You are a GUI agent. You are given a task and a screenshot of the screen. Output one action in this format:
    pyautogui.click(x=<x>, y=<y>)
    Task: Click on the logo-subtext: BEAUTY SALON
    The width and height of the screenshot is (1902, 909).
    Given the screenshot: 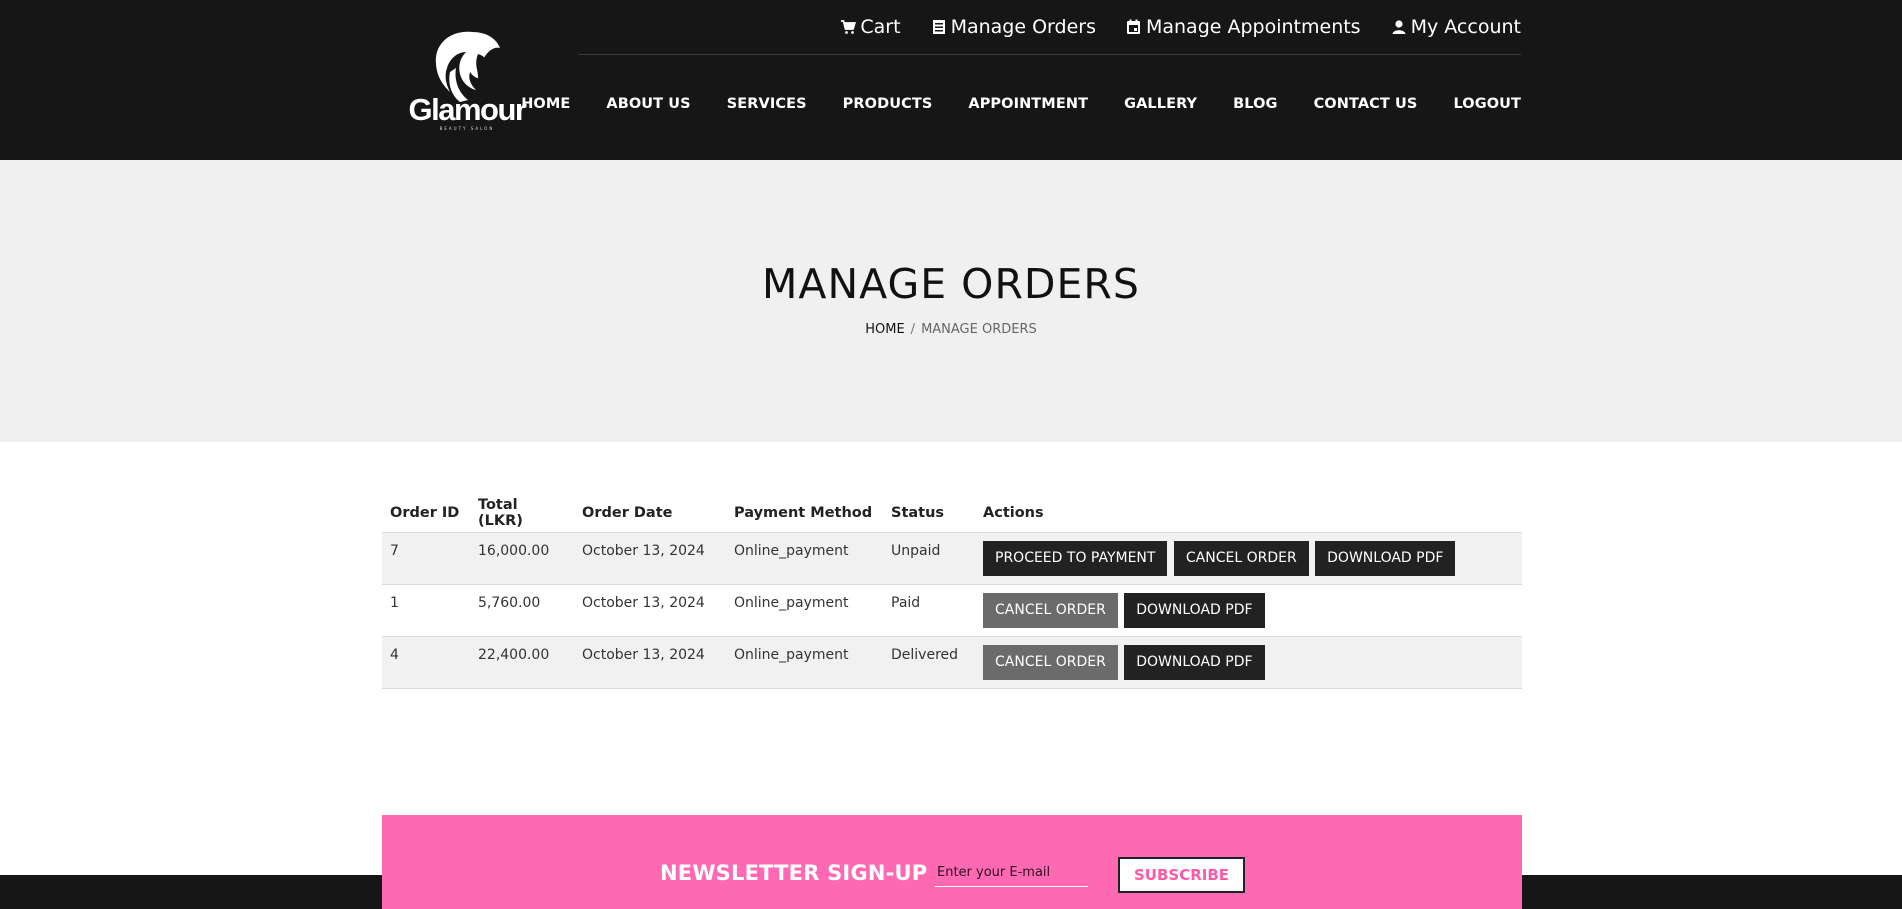 What is the action you would take?
    pyautogui.click(x=467, y=128)
    